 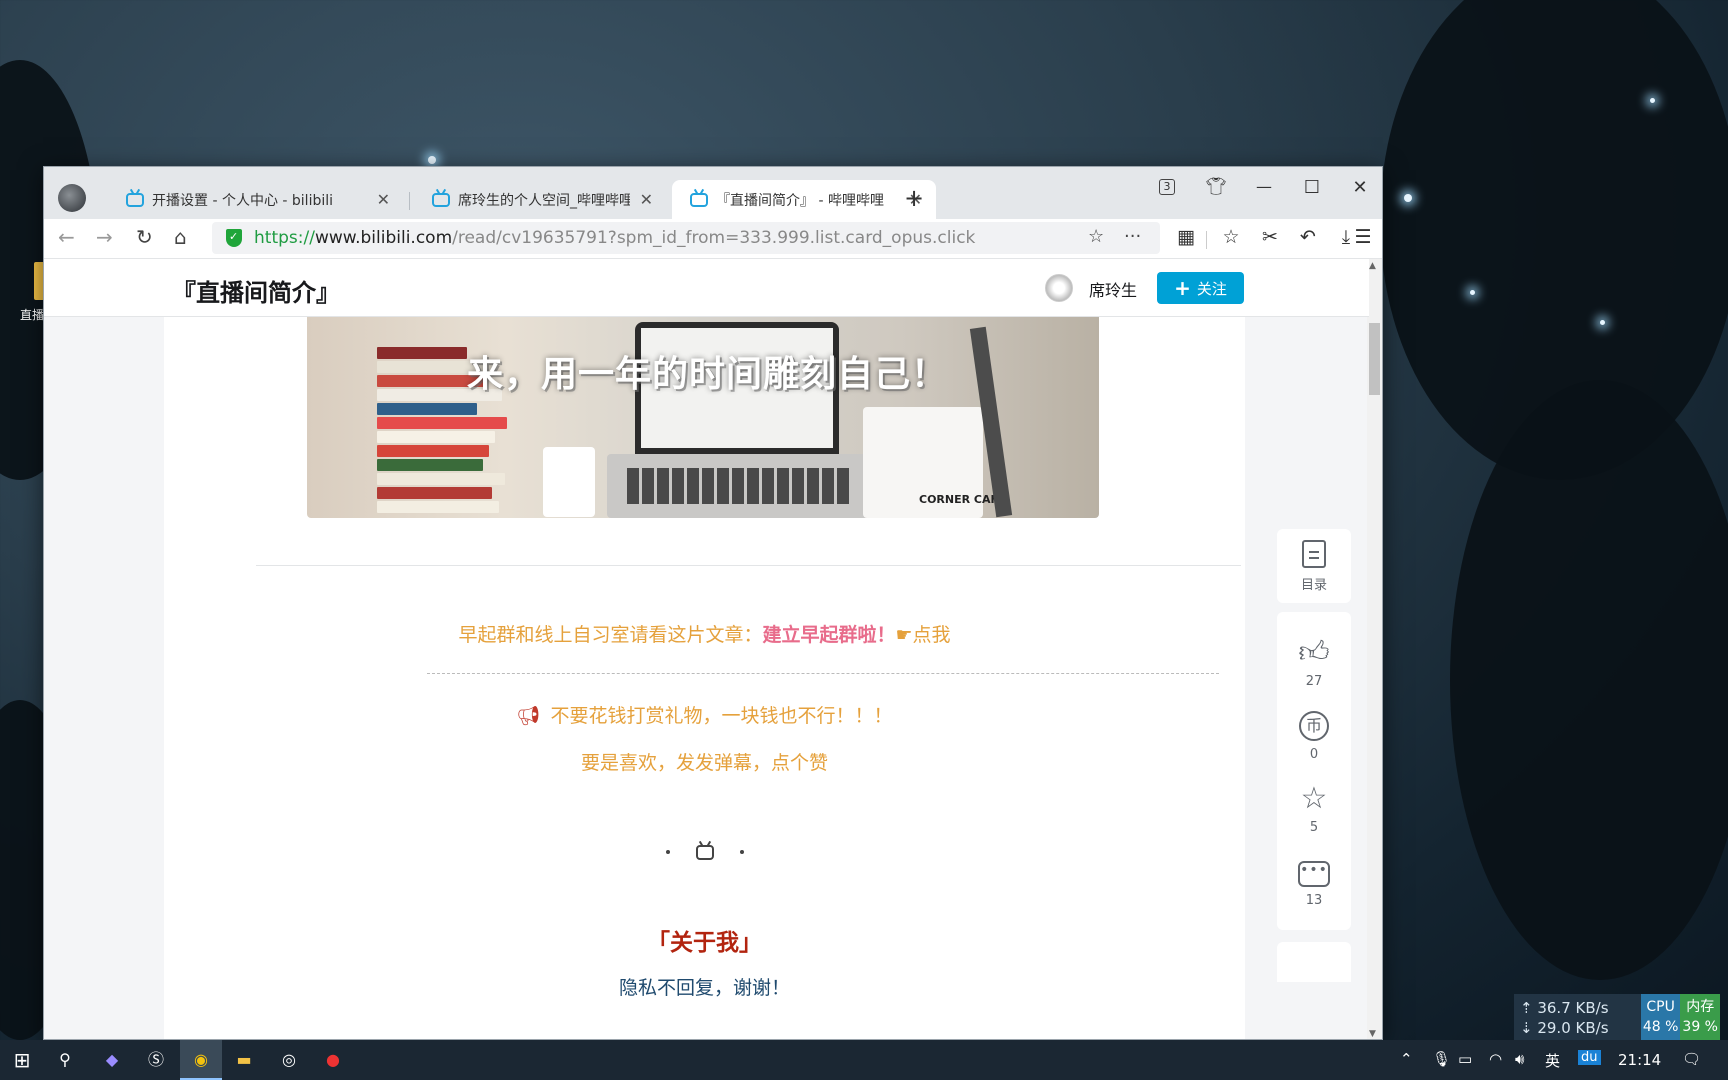 What do you see at coordinates (1465, 1059) in the screenshot?
I see `battery-icon: ▭` at bounding box center [1465, 1059].